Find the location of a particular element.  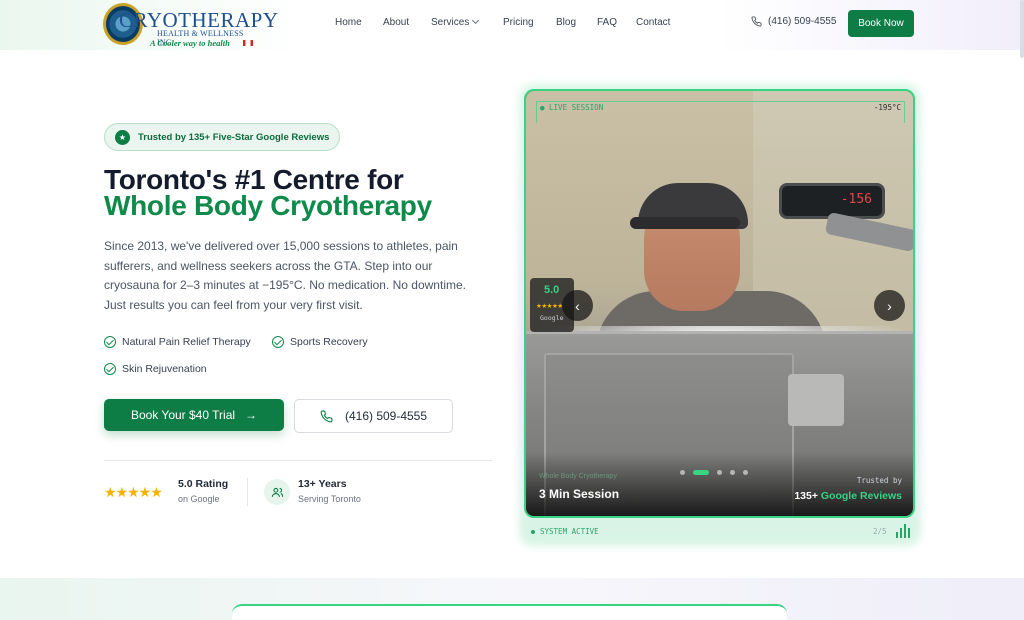

book-trial-button: Book Your $40 Trial → is located at coordinates (194, 415).